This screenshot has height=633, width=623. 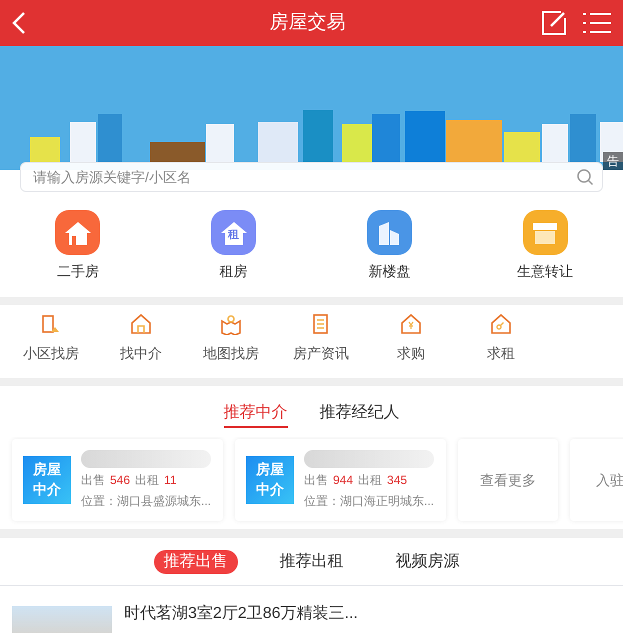 What do you see at coordinates (51, 324) in the screenshot?
I see `building-icon` at bounding box center [51, 324].